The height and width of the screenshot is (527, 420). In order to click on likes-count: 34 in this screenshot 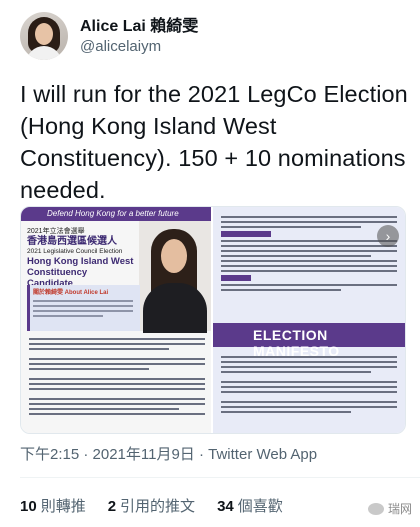, I will do `click(225, 506)`.